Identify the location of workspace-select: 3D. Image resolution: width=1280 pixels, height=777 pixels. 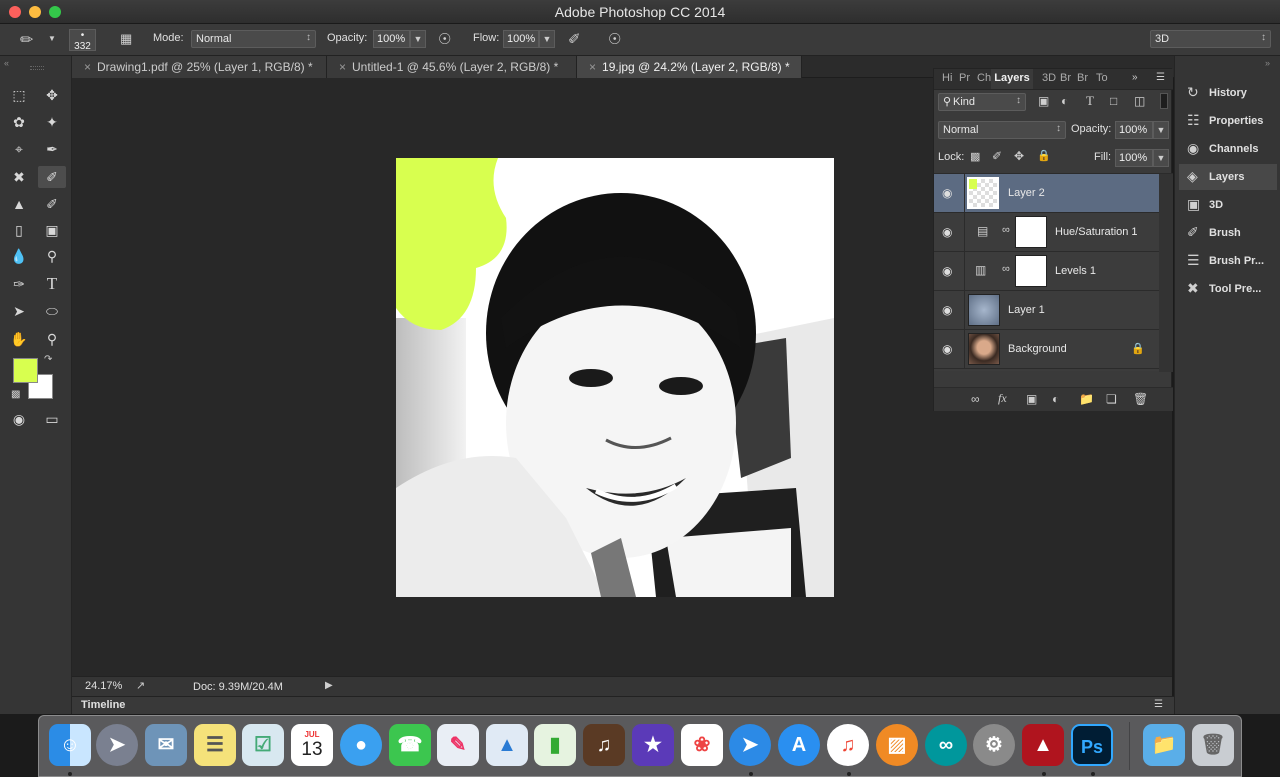
(1210, 39).